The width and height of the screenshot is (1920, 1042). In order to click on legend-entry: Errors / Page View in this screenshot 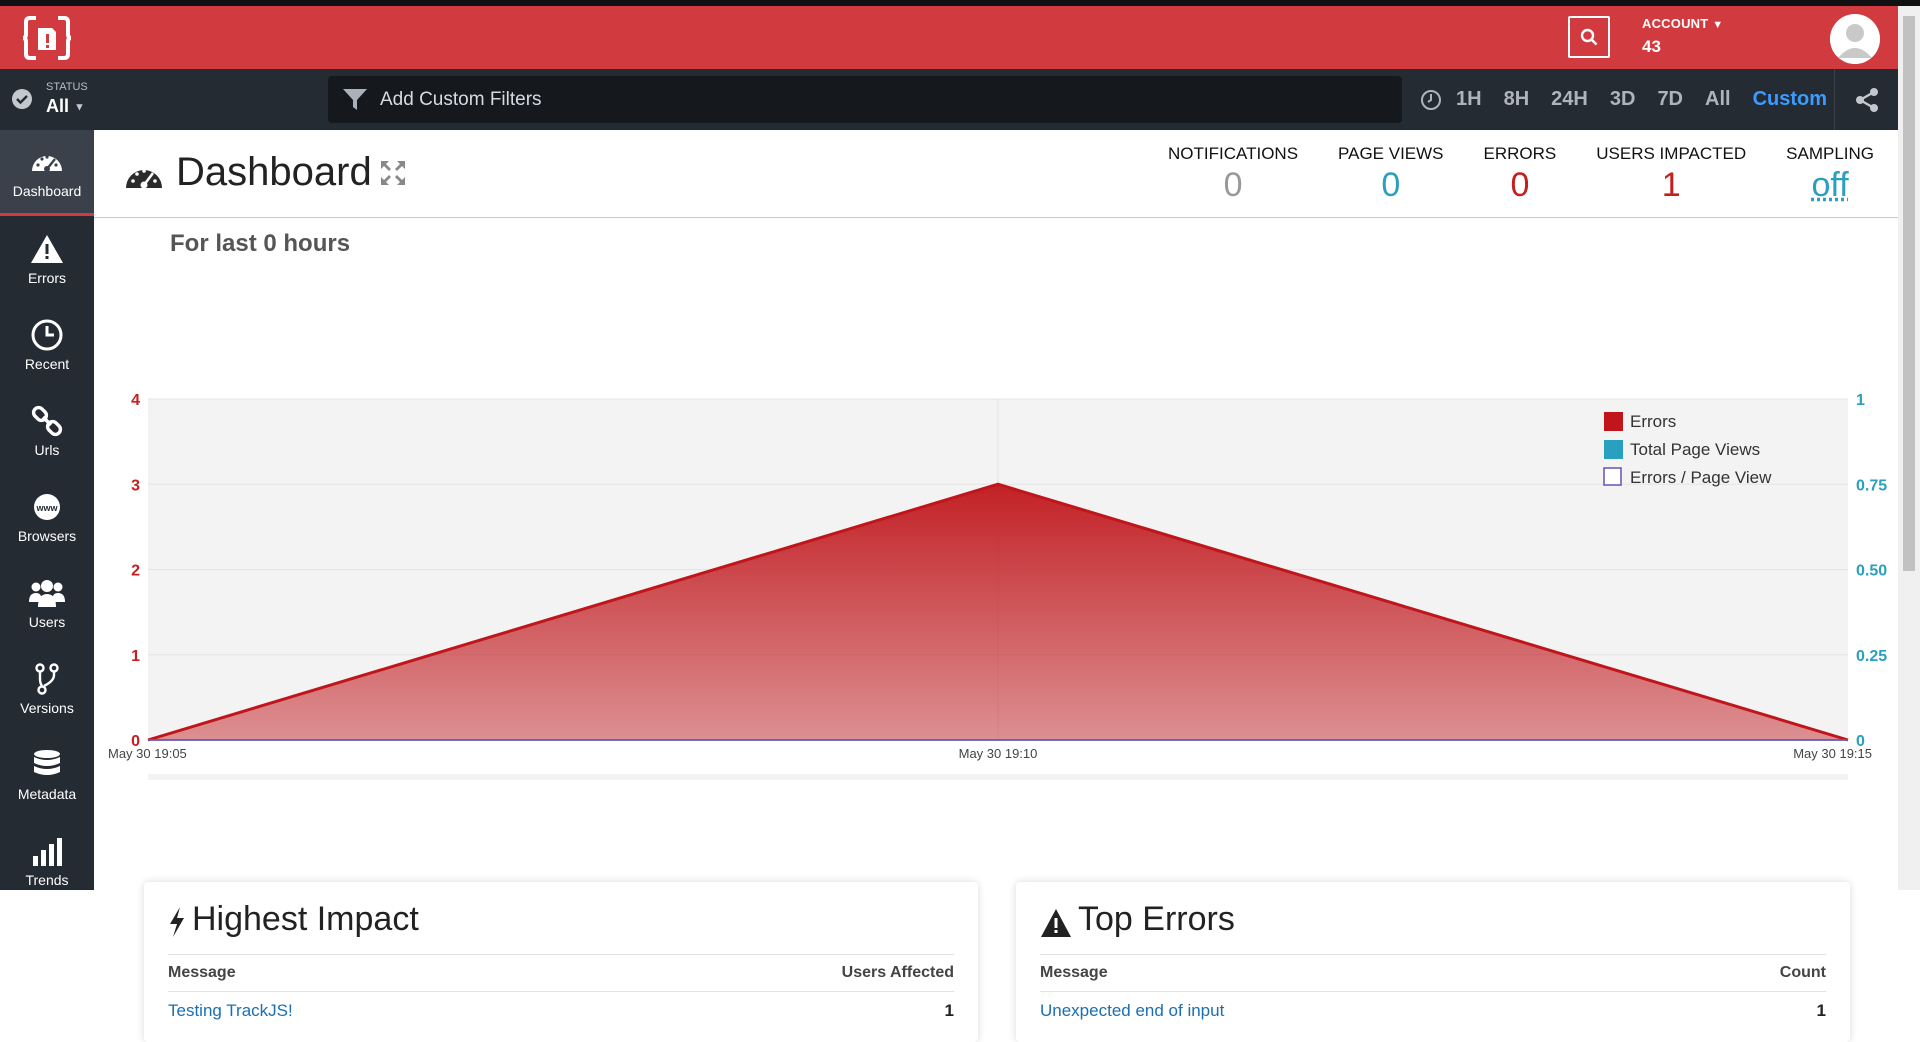, I will do `click(1701, 477)`.